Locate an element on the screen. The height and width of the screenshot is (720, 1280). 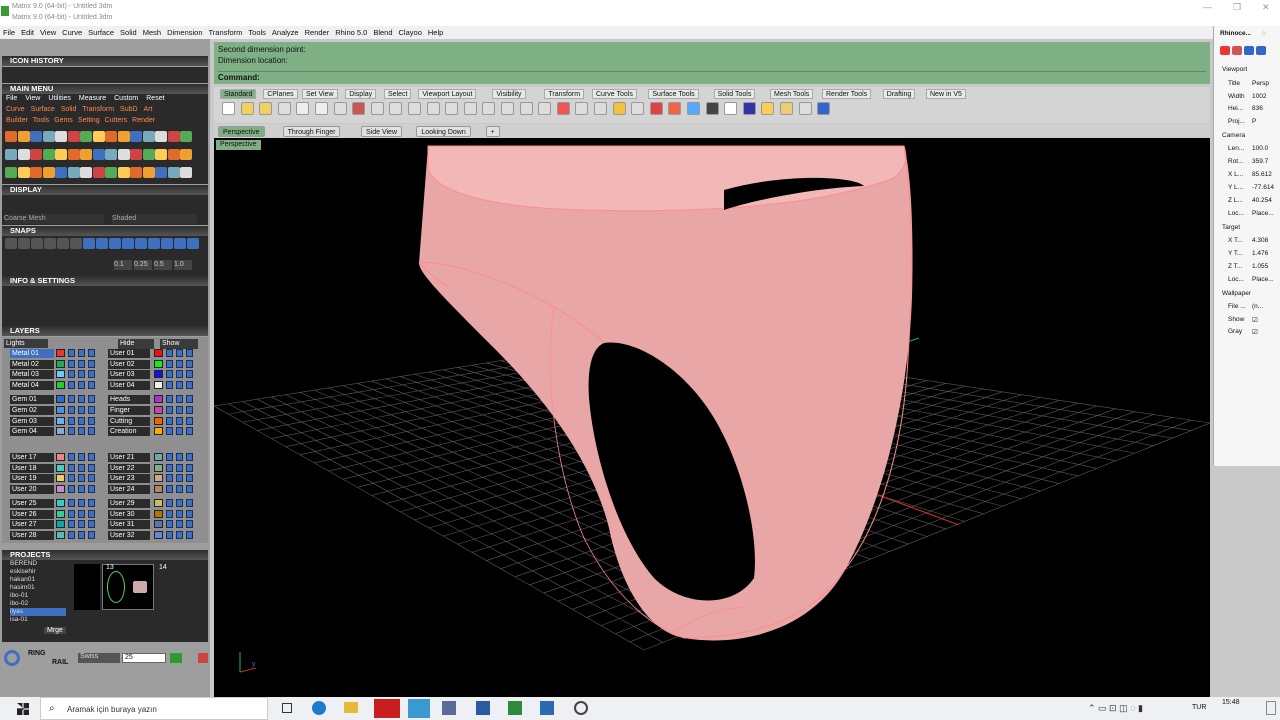
main-menu-item: Setting is located at coordinates (89, 120).